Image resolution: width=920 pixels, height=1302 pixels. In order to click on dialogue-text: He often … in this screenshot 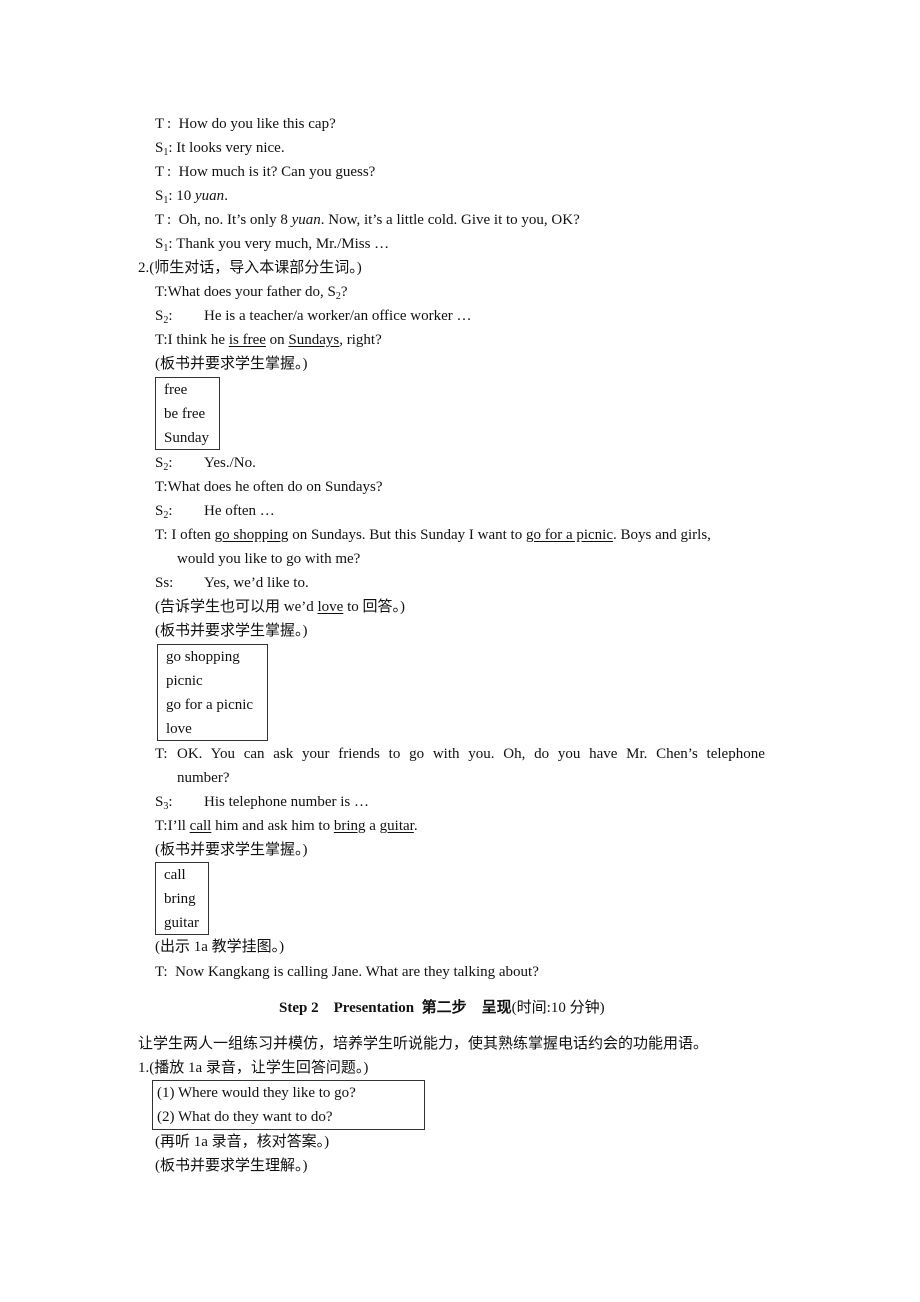, I will do `click(239, 511)`.